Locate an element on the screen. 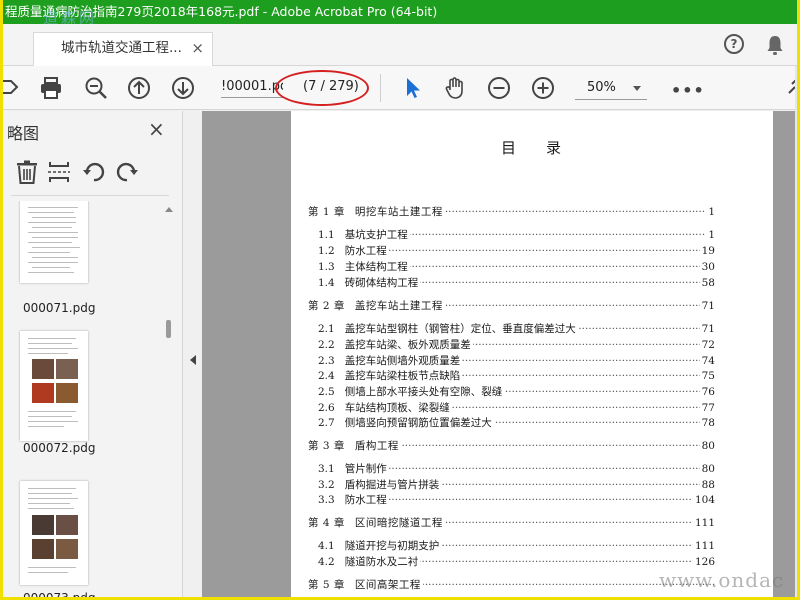 The image size is (800, 600). toc-entry-title: 管片制作 is located at coordinates (365, 469).